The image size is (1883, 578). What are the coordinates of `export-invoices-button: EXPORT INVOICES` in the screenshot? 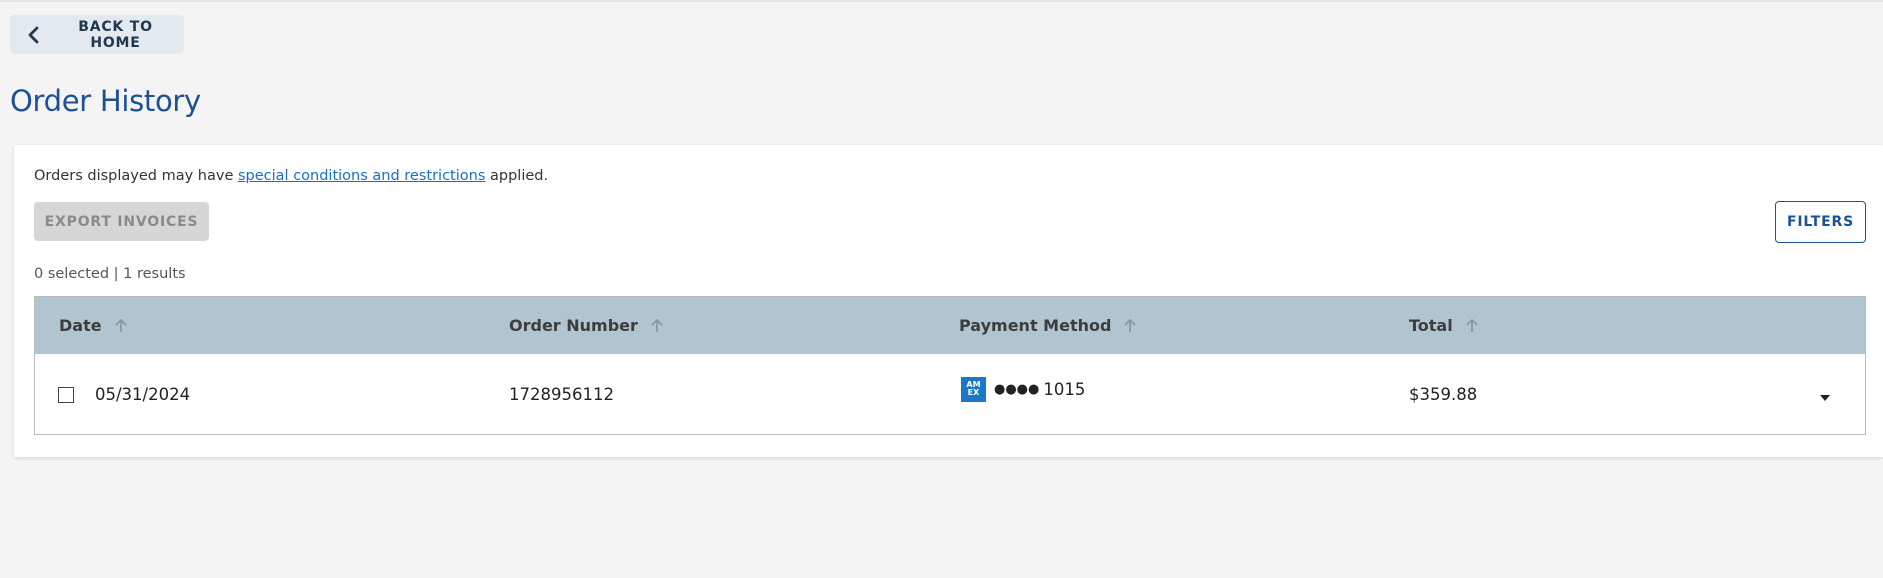 It's located at (121, 221).